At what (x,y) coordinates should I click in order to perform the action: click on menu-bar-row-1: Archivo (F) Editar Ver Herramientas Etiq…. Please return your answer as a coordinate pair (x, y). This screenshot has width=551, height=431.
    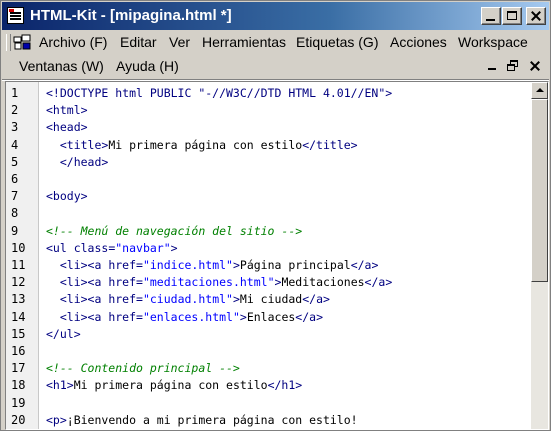
    Looking at the image, I should click on (275, 42).